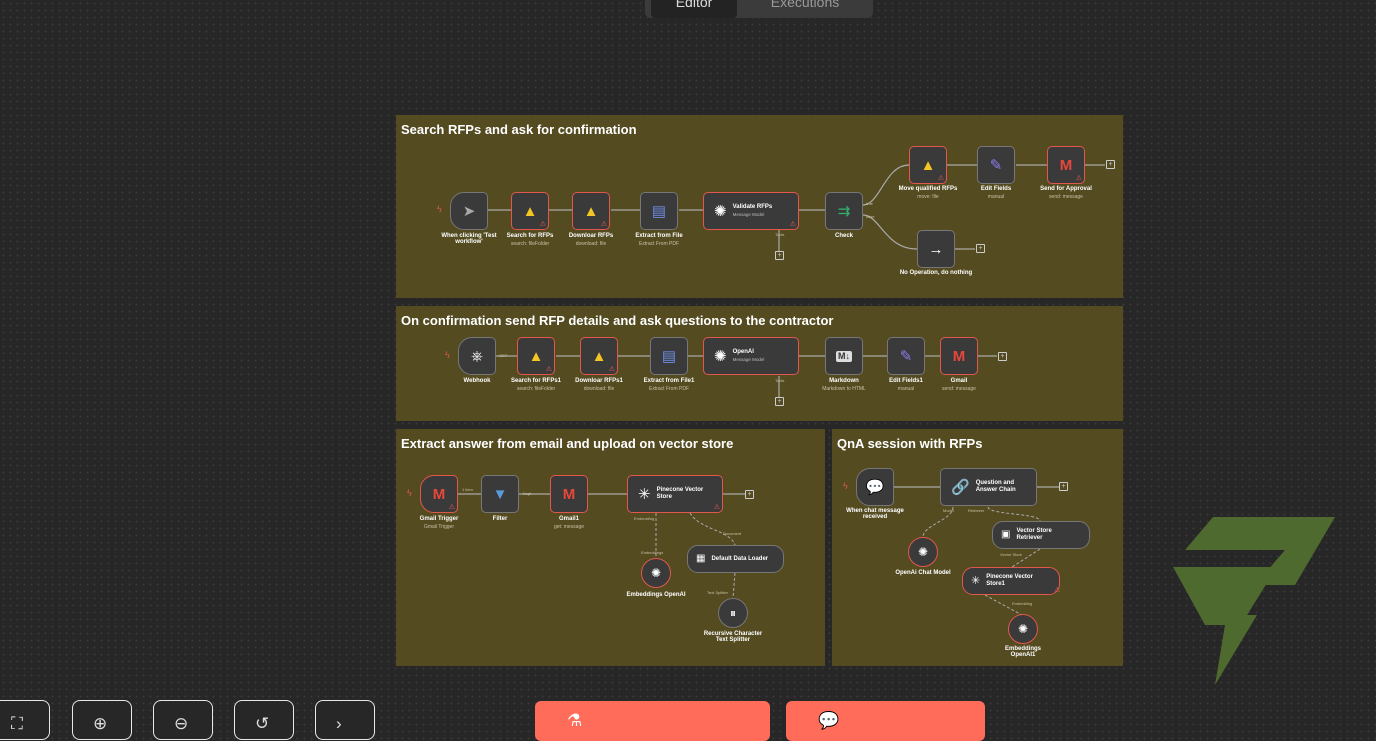 This screenshot has height=741, width=1376. Describe the element at coordinates (599, 381) in the screenshot. I see `node-label: Downloar RFPs1` at that location.